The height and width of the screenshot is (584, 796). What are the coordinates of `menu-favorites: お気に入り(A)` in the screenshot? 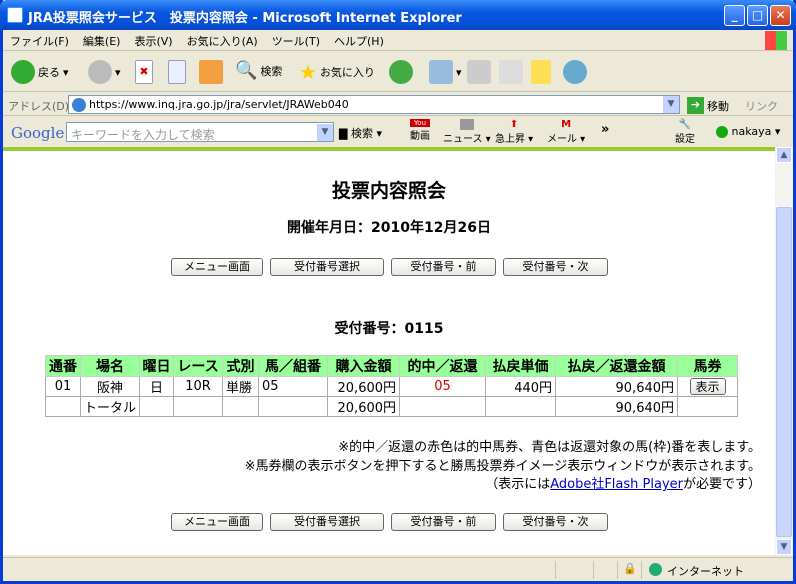 It's located at (222, 41).